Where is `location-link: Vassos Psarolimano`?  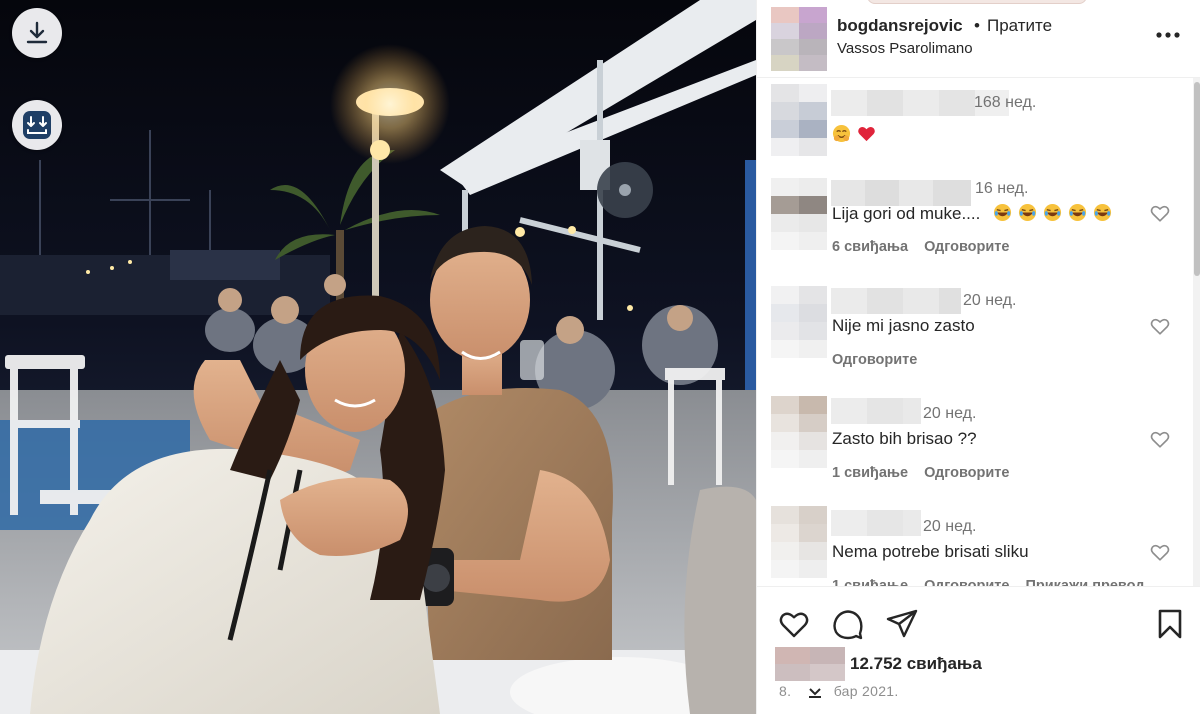 location-link: Vassos Psarolimano is located at coordinates (905, 48).